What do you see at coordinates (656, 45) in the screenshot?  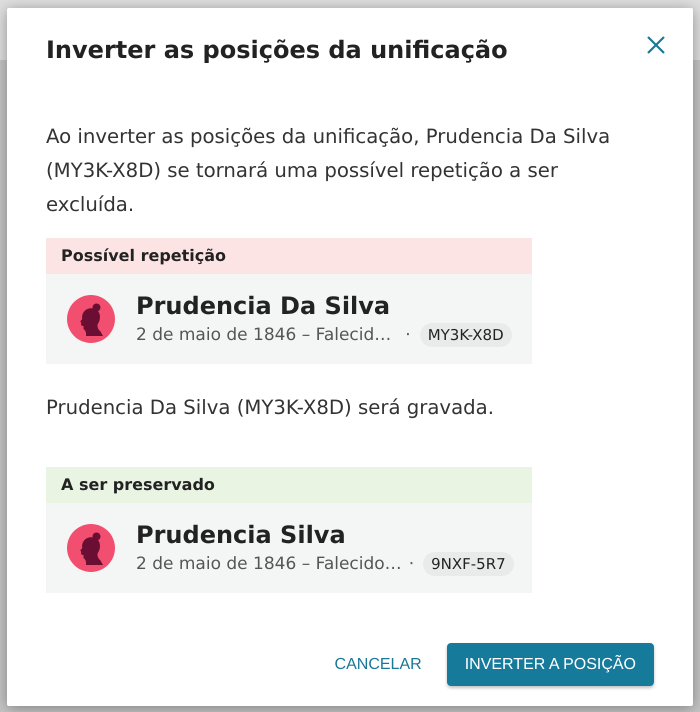 I see `close-icon` at bounding box center [656, 45].